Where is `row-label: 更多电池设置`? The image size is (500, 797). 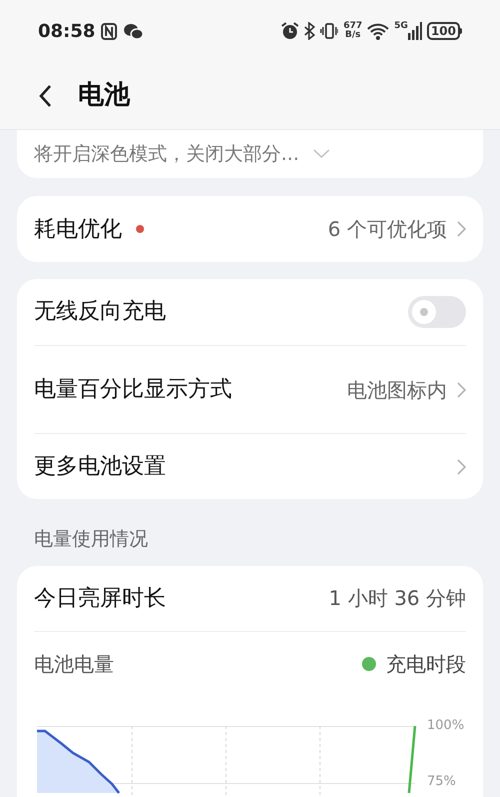
row-label: 更多电池设置 is located at coordinates (100, 466).